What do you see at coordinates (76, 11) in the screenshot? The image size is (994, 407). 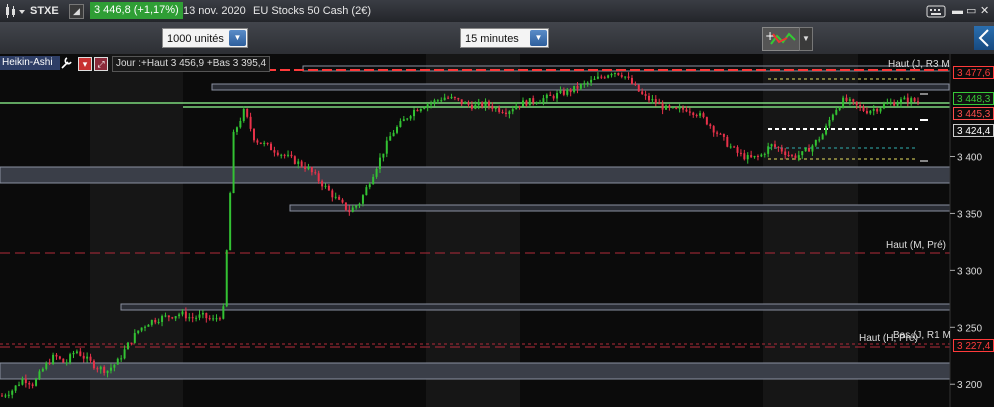 I see `dropdown-arrow-icon: ◢` at bounding box center [76, 11].